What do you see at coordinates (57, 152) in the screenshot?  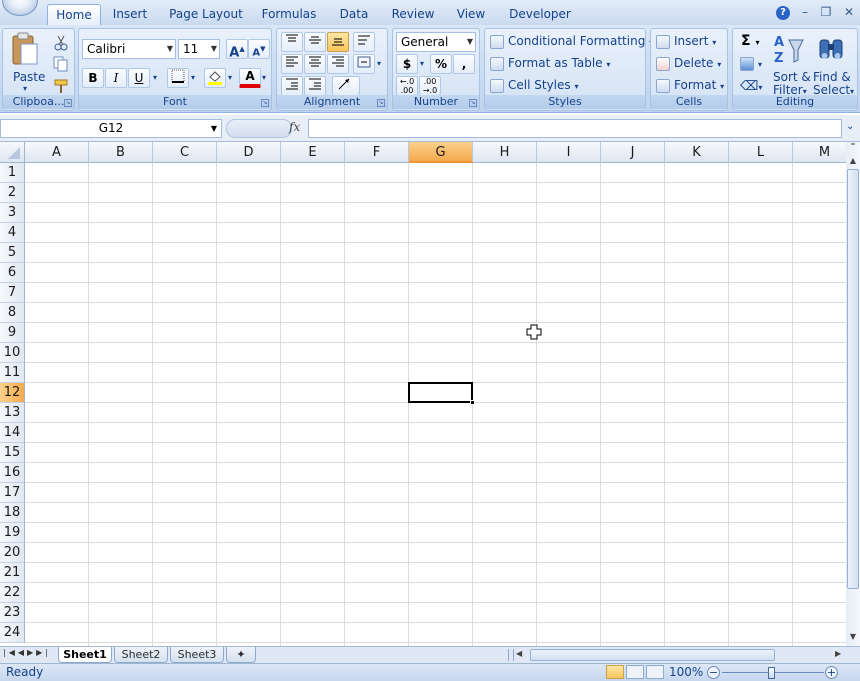 I see `column-header-a: A` at bounding box center [57, 152].